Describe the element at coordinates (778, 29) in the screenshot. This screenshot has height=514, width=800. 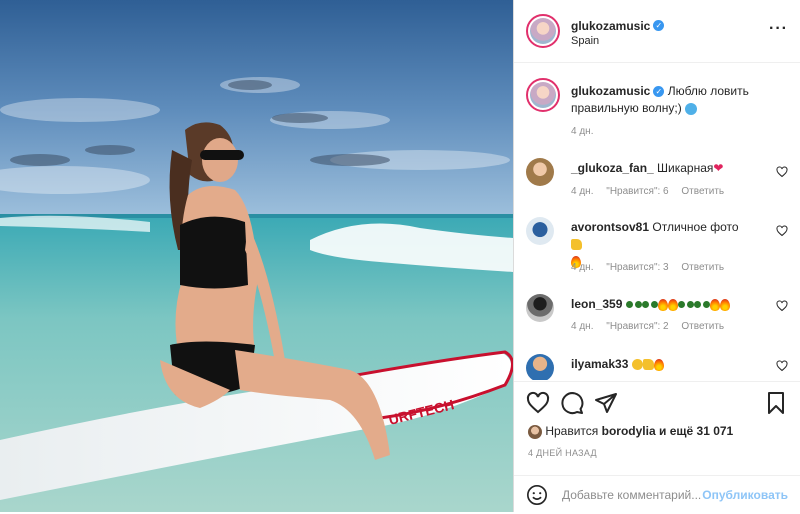
I see `more-options-icon: ···` at that location.